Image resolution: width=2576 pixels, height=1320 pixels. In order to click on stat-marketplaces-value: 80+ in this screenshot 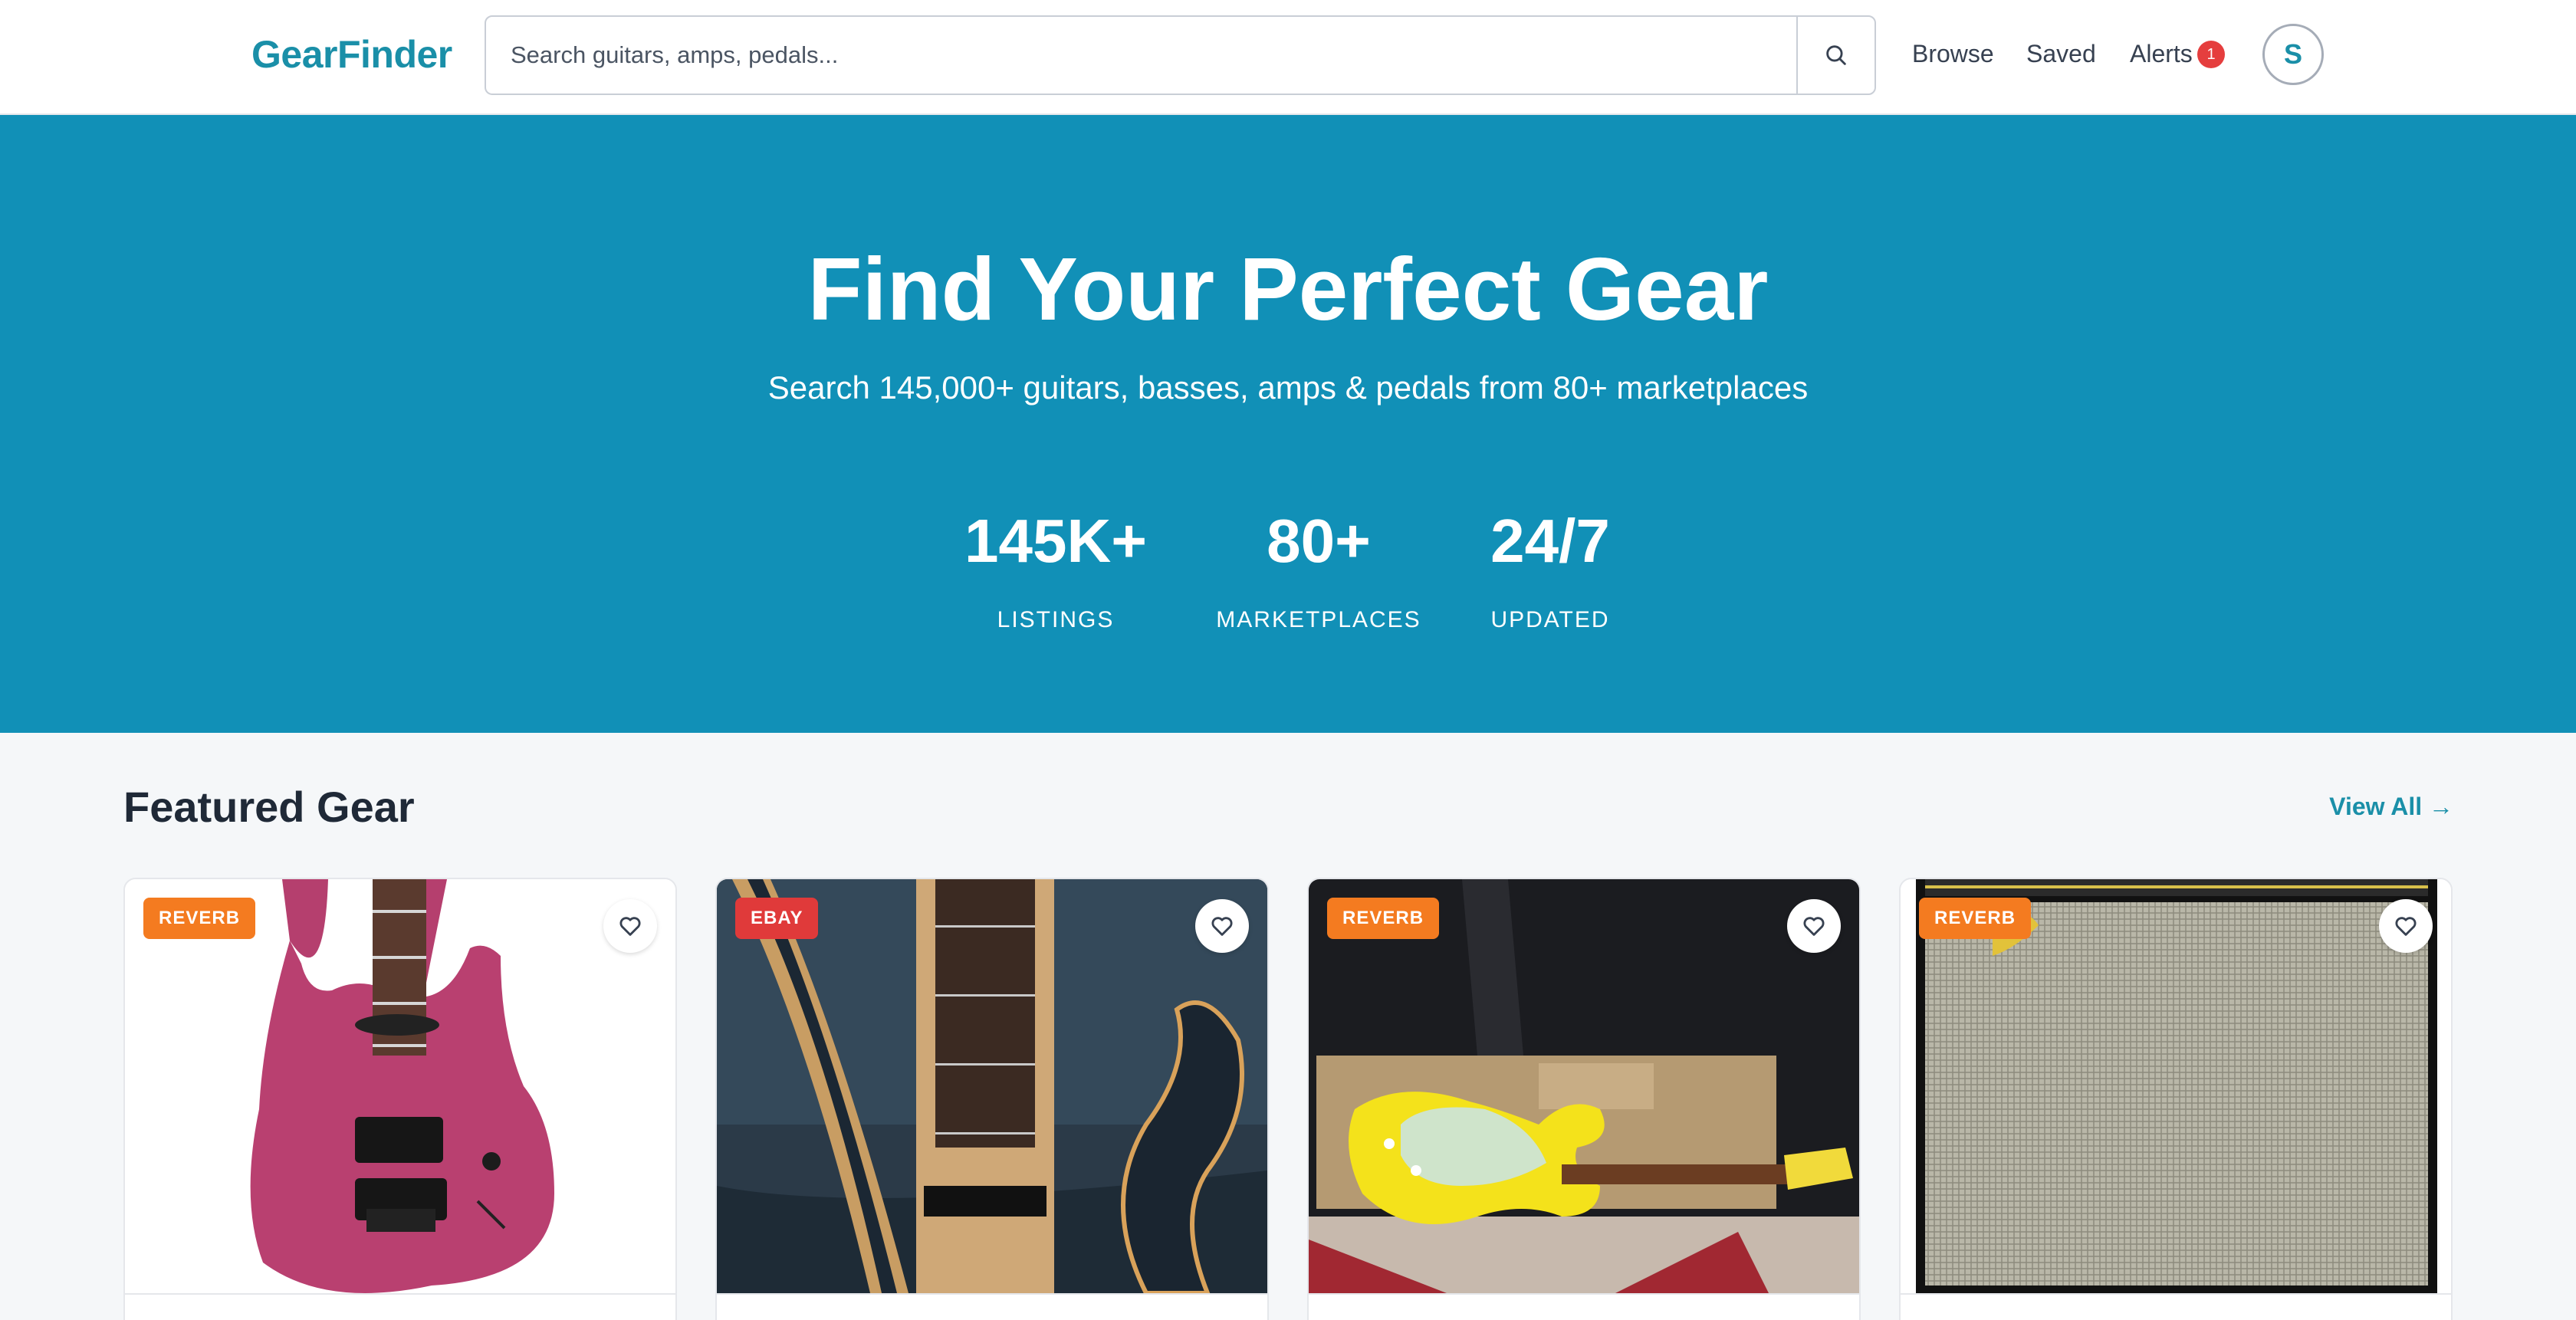, I will do `click(1319, 541)`.